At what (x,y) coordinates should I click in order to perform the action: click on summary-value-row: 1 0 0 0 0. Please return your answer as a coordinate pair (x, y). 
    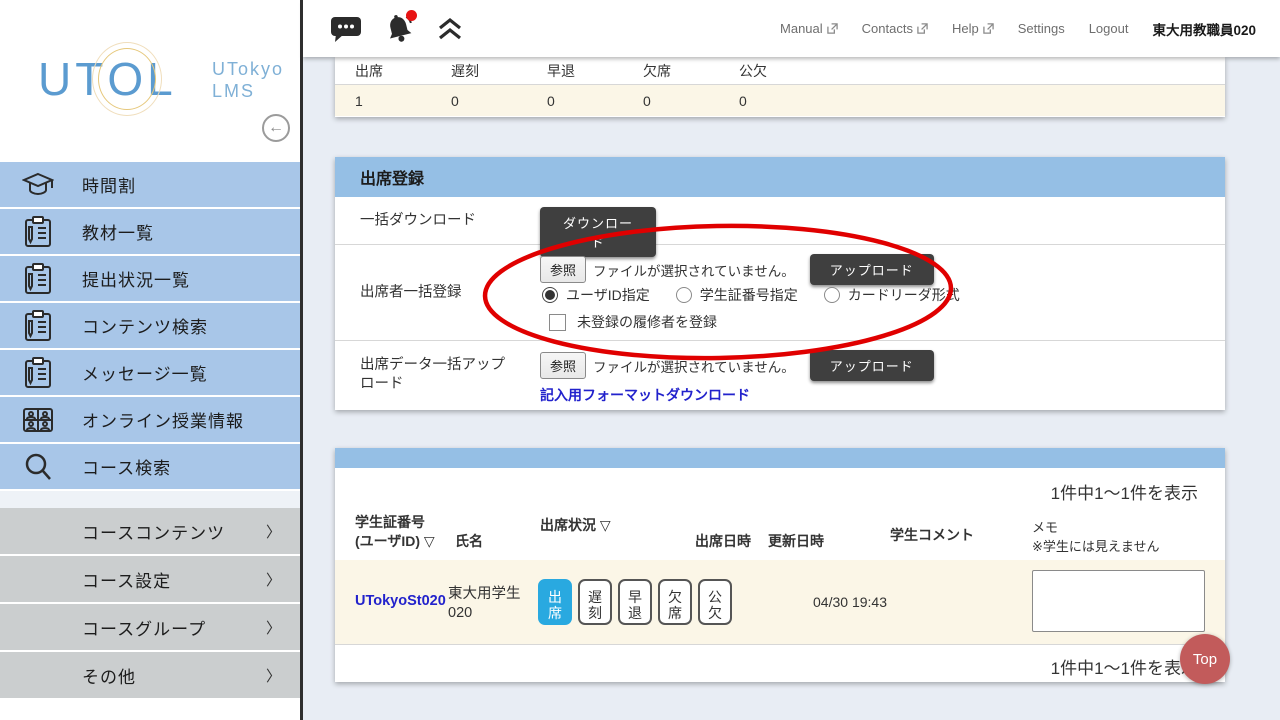
    Looking at the image, I should click on (780, 100).